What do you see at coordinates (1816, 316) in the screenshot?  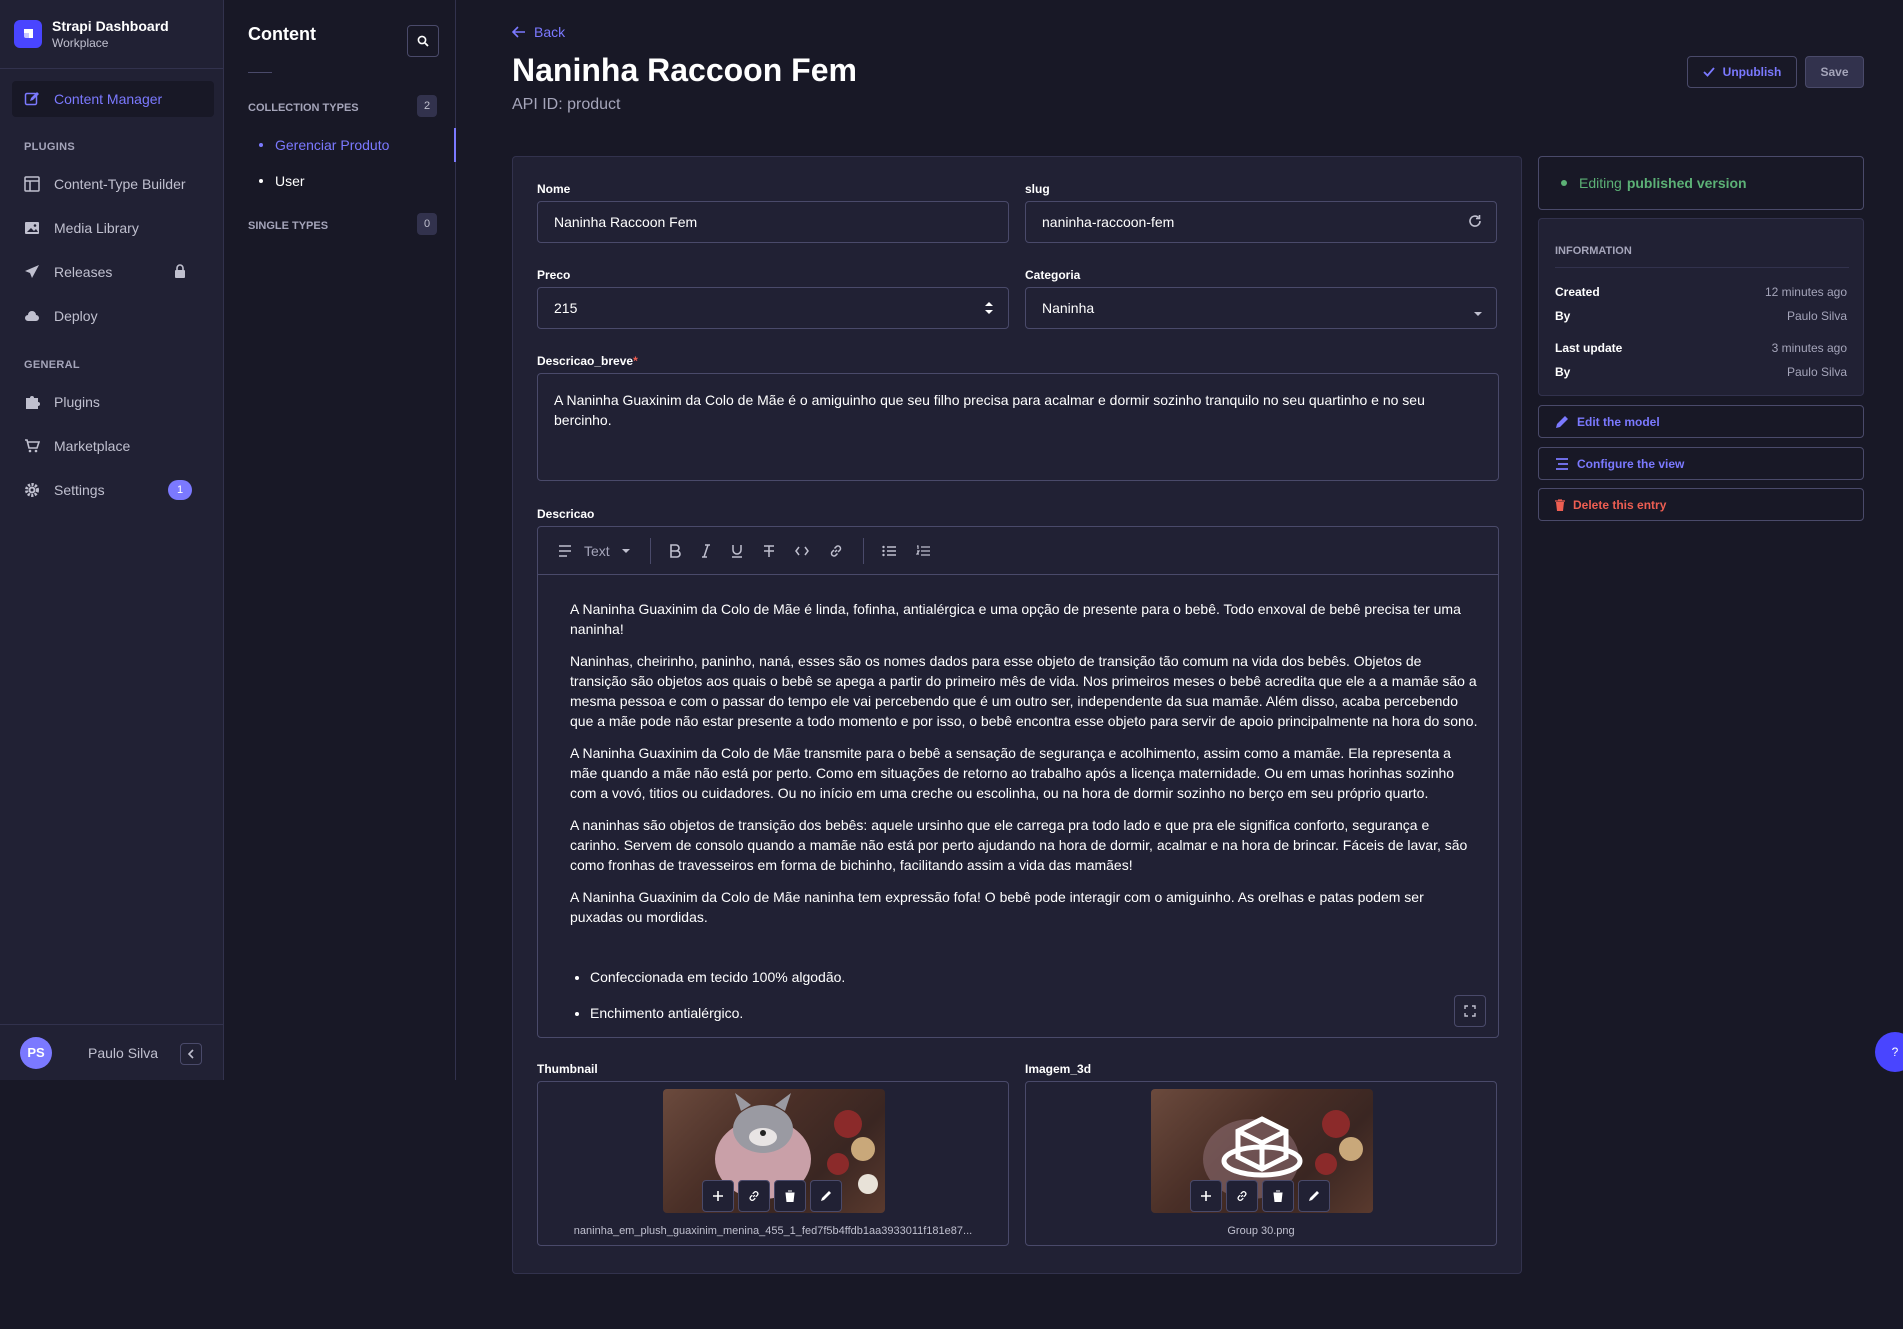 I see `created-by-value: Paulo Silva` at bounding box center [1816, 316].